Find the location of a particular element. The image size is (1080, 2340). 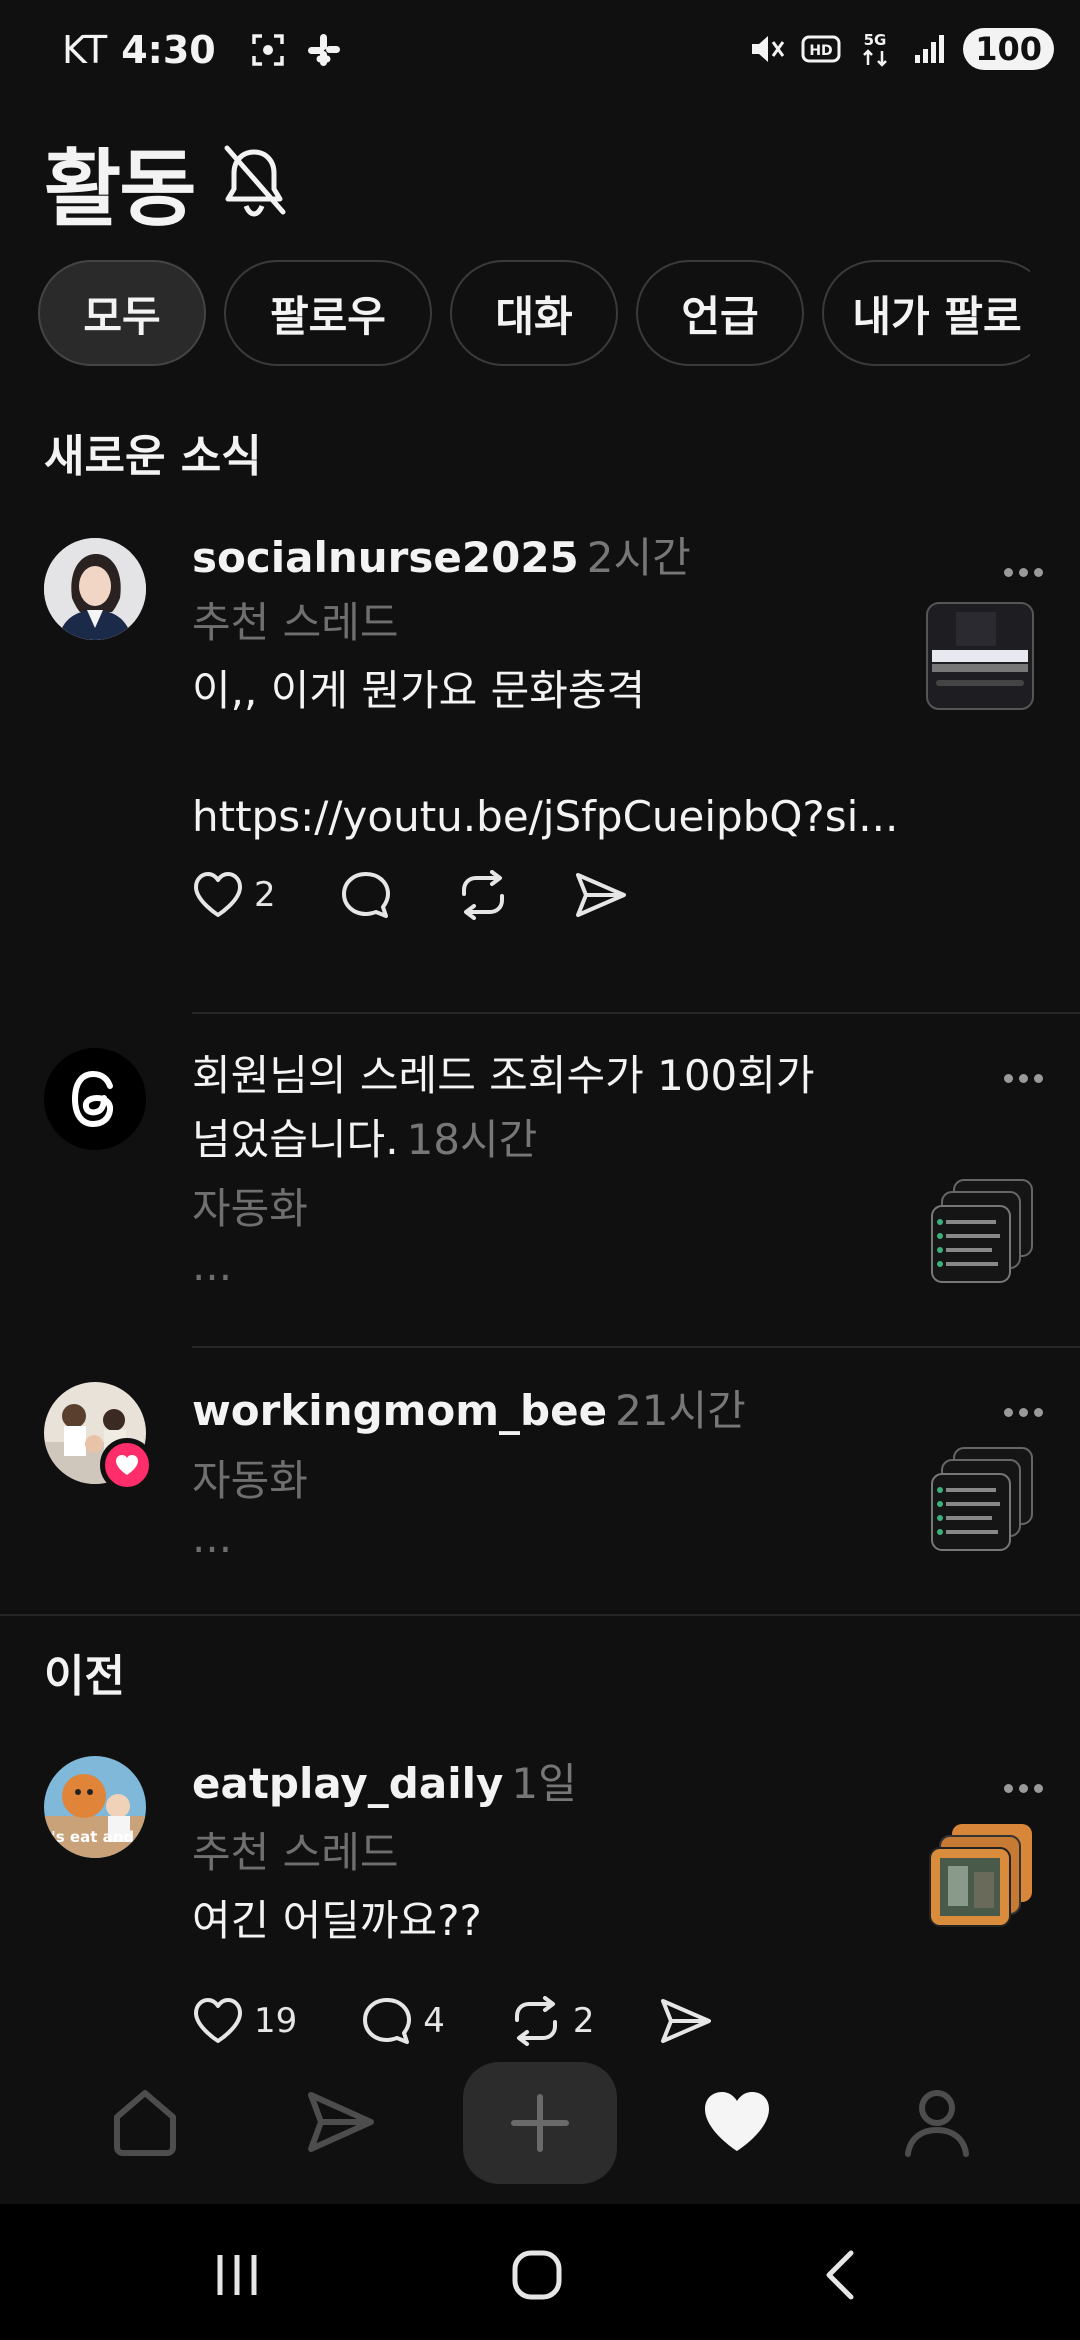

username: workingmom_bee is located at coordinates (399, 1410).